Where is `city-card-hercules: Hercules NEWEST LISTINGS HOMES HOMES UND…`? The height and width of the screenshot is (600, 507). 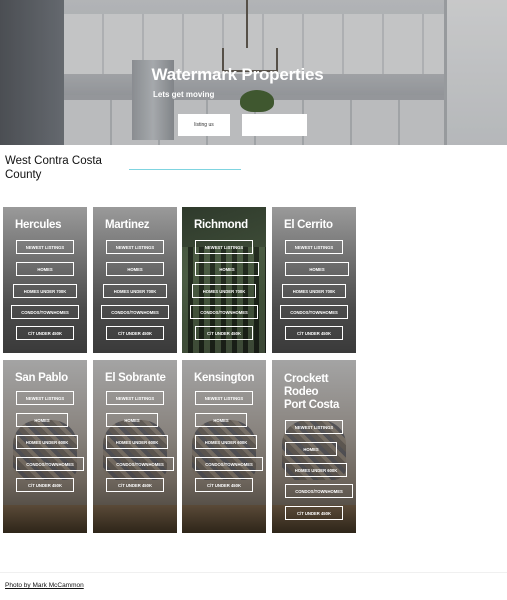 city-card-hercules: Hercules NEWEST LISTINGS HOMES HOMES UND… is located at coordinates (45, 280).